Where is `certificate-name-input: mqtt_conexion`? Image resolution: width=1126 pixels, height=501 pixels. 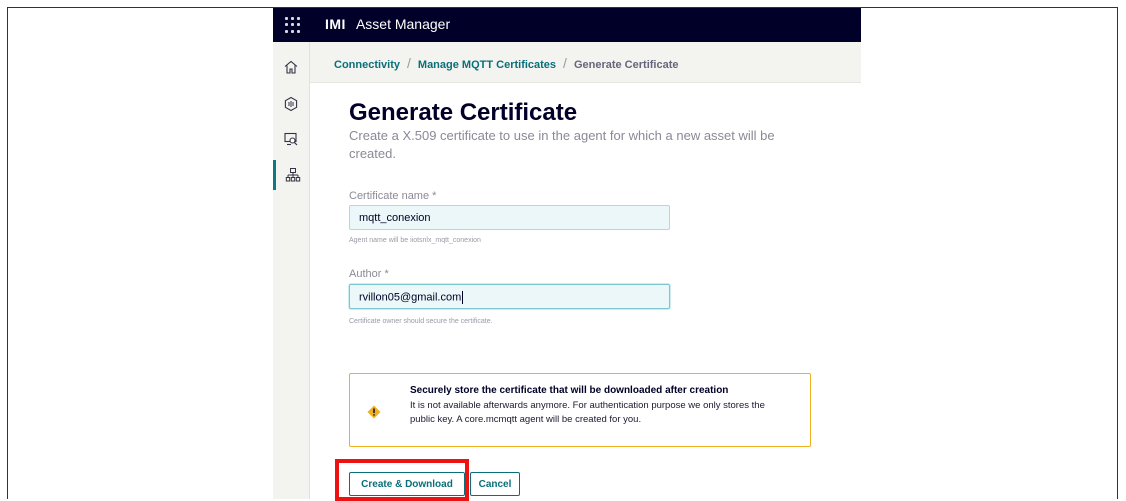
certificate-name-input: mqtt_conexion is located at coordinates (509, 217).